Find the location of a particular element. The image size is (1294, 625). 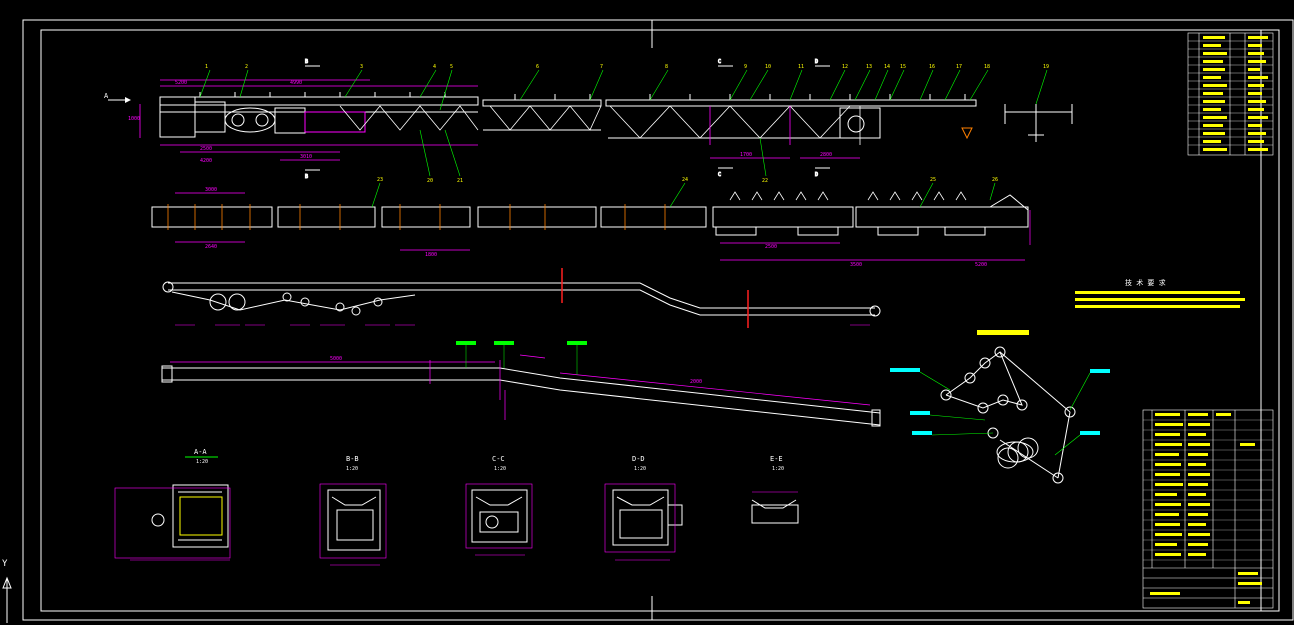

dim-label: 4990 is located at coordinates (296, 83).